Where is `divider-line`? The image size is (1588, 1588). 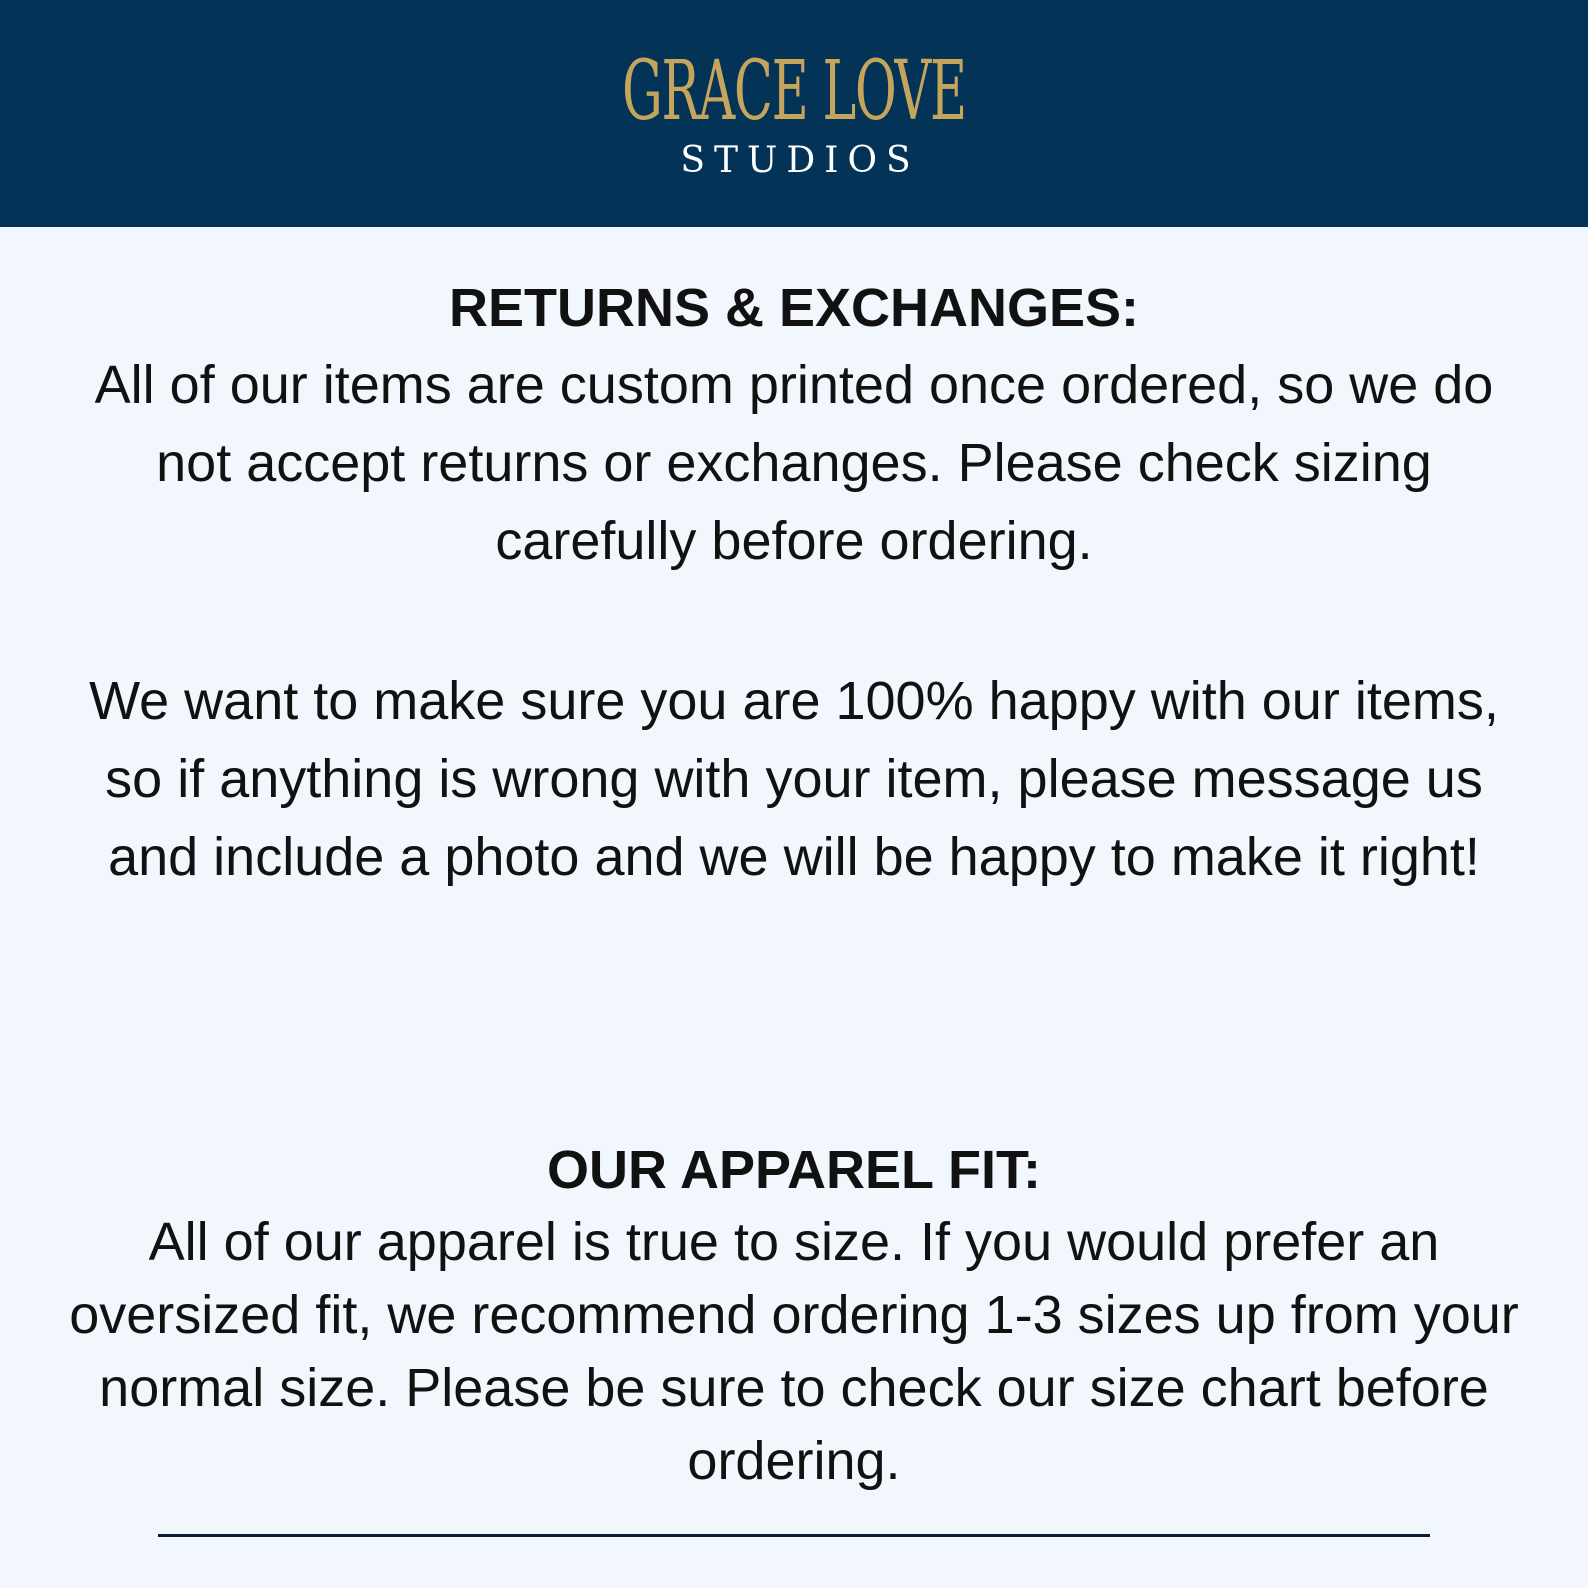 divider-line is located at coordinates (794, 1535).